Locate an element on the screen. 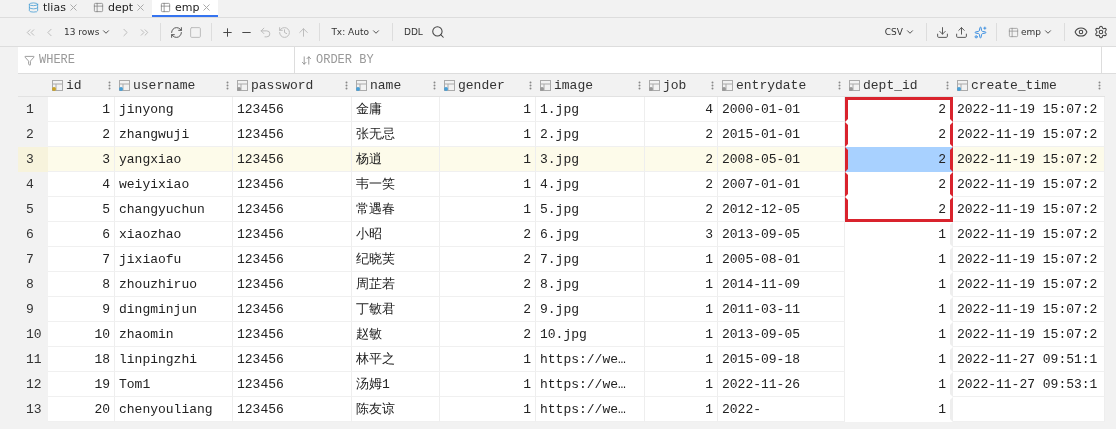  table-row: 12 19 Tom1 123456 汤姆1 1 https://we… 1 2022-11-26 1 2022-11-27 09:53:1 is located at coordinates (561, 384).